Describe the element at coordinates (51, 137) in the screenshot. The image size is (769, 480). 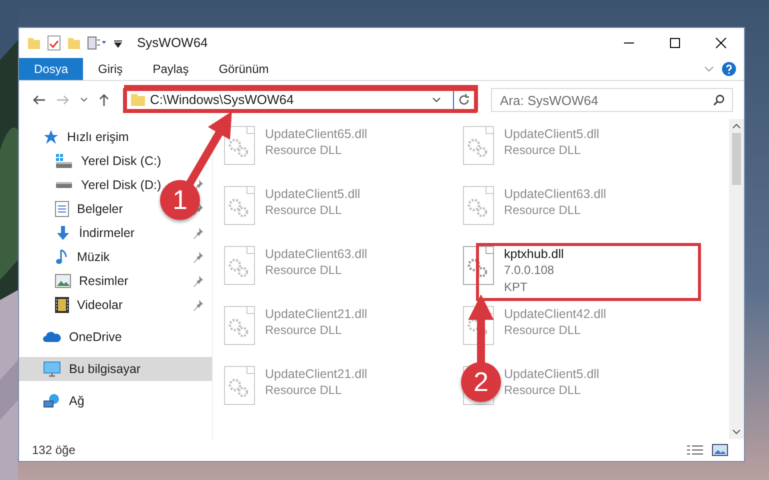
I see `star-icon` at that location.